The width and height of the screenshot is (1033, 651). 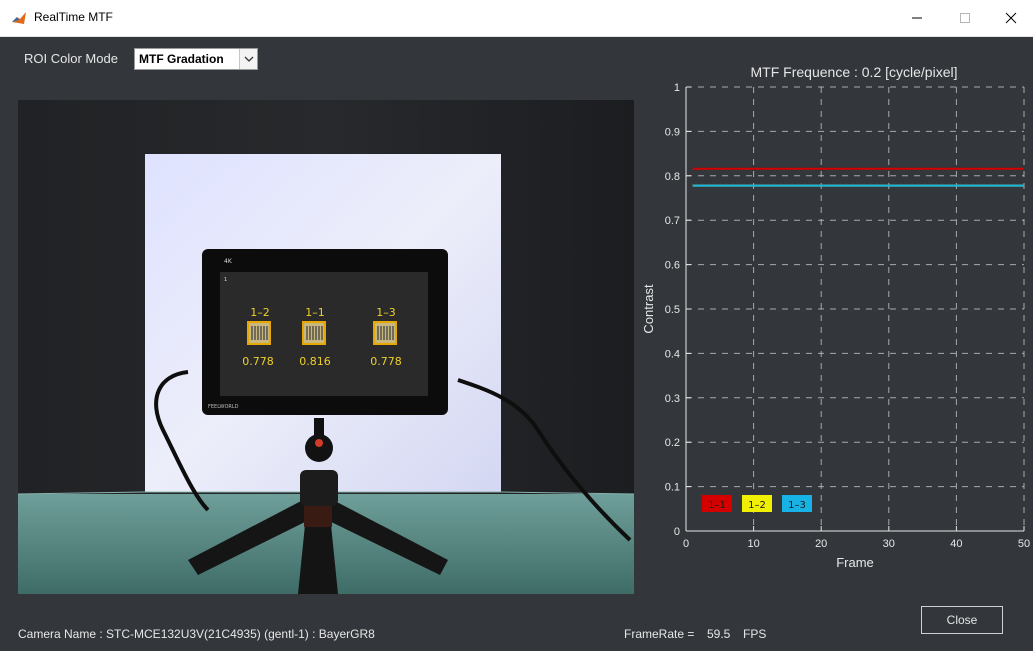 I want to click on x-tick-label: 0, so click(x=686, y=544).